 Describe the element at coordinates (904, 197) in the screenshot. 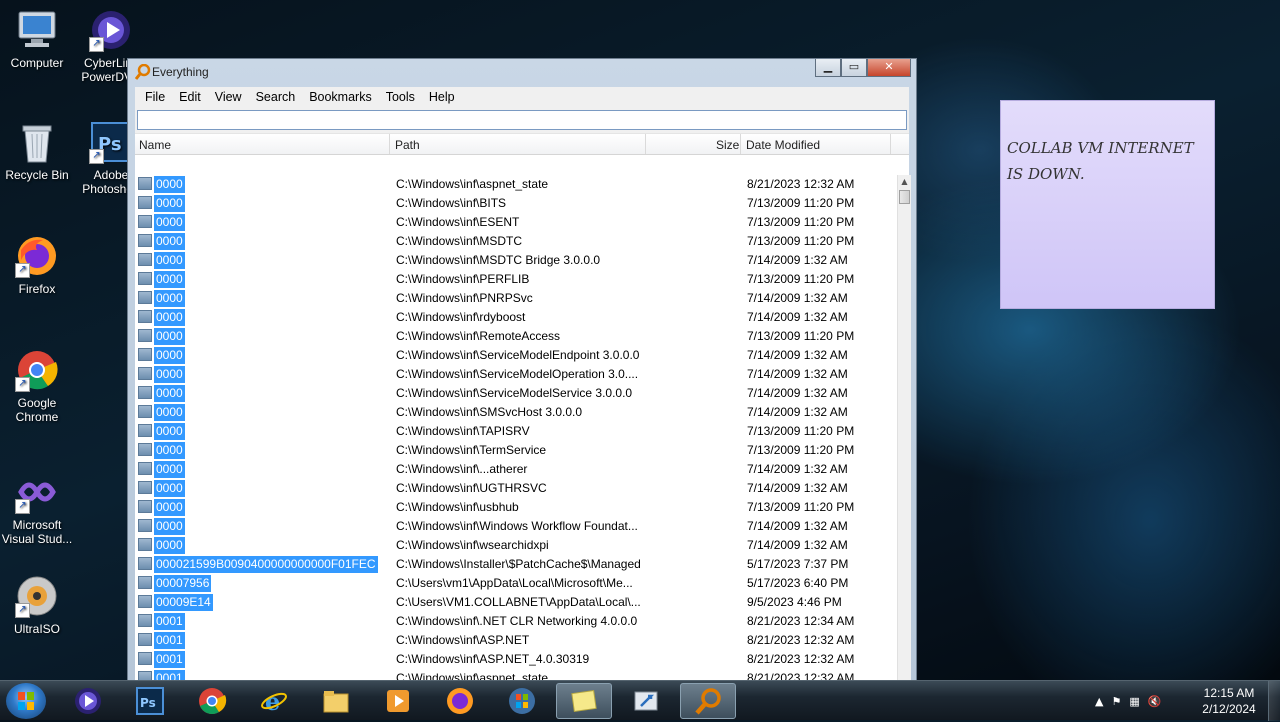

I see `scroll-thumb` at that location.